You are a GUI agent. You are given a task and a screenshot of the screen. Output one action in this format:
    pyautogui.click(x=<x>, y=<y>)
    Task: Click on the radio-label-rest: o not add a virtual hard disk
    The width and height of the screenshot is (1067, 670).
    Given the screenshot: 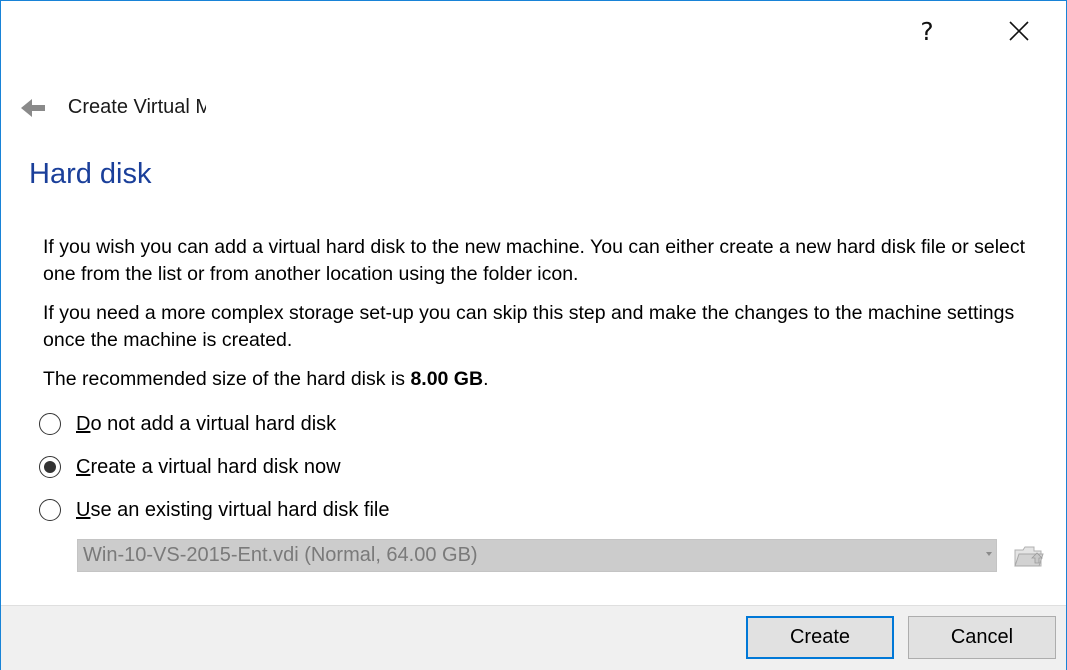 What is the action you would take?
    pyautogui.click(x=213, y=423)
    